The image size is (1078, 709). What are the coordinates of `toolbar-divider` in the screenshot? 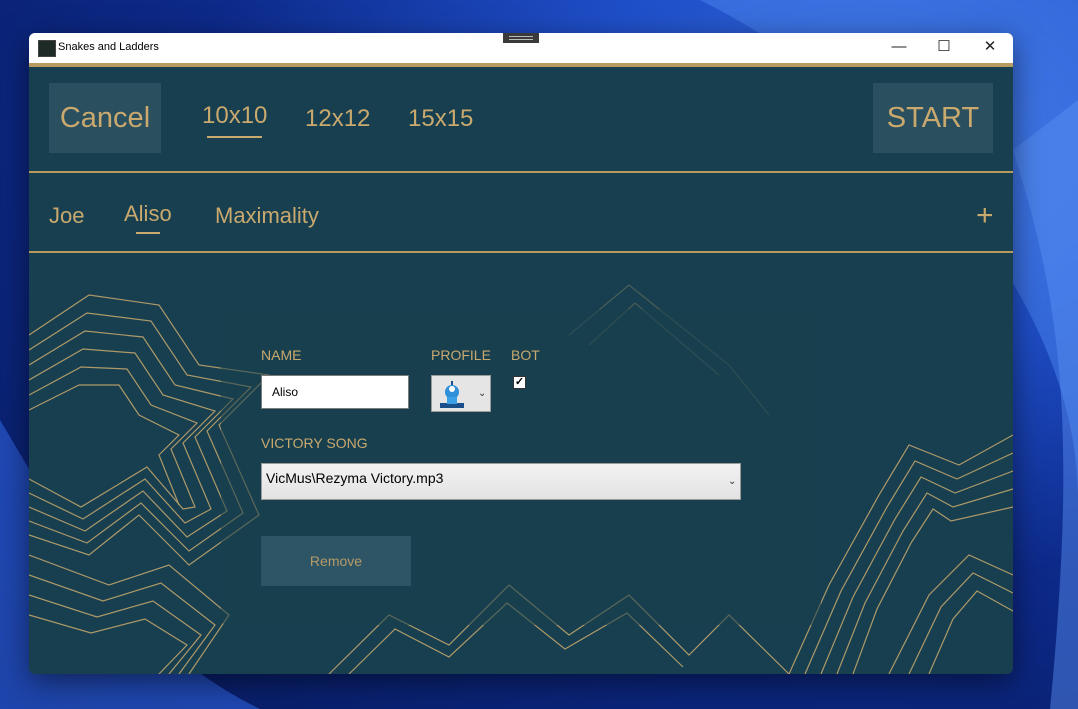 It's located at (521, 172).